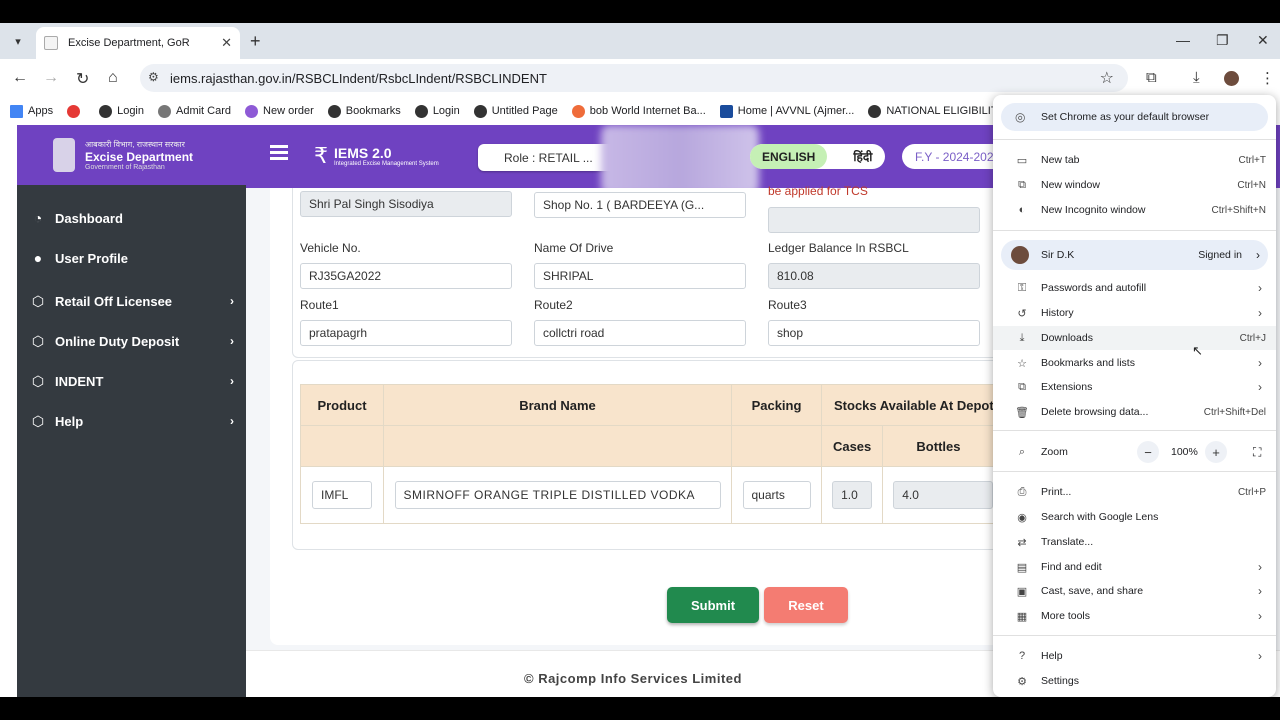  Describe the element at coordinates (194, 111) in the screenshot. I see `bookmark-admit-card: Admit Card` at that location.